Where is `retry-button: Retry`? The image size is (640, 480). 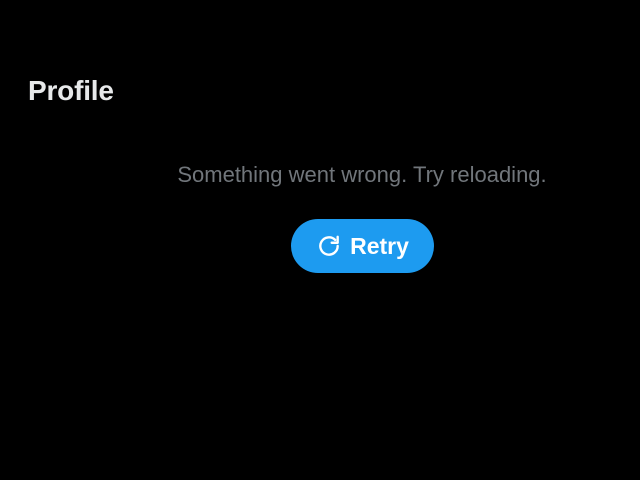 retry-button: Retry is located at coordinates (362, 246).